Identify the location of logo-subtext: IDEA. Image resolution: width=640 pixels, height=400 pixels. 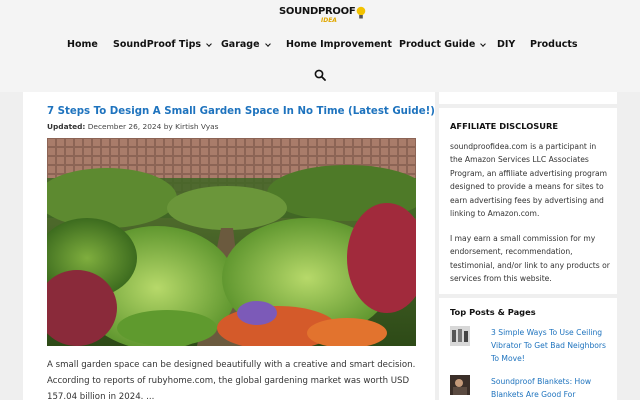
(329, 20).